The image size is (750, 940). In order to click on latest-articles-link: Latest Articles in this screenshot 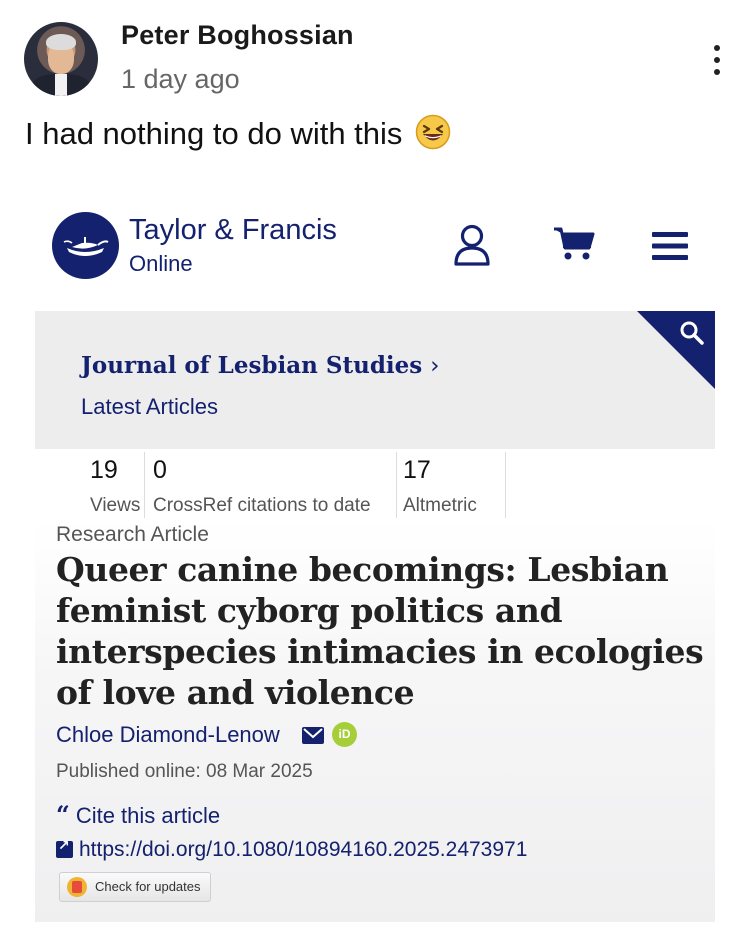, I will do `click(149, 407)`.